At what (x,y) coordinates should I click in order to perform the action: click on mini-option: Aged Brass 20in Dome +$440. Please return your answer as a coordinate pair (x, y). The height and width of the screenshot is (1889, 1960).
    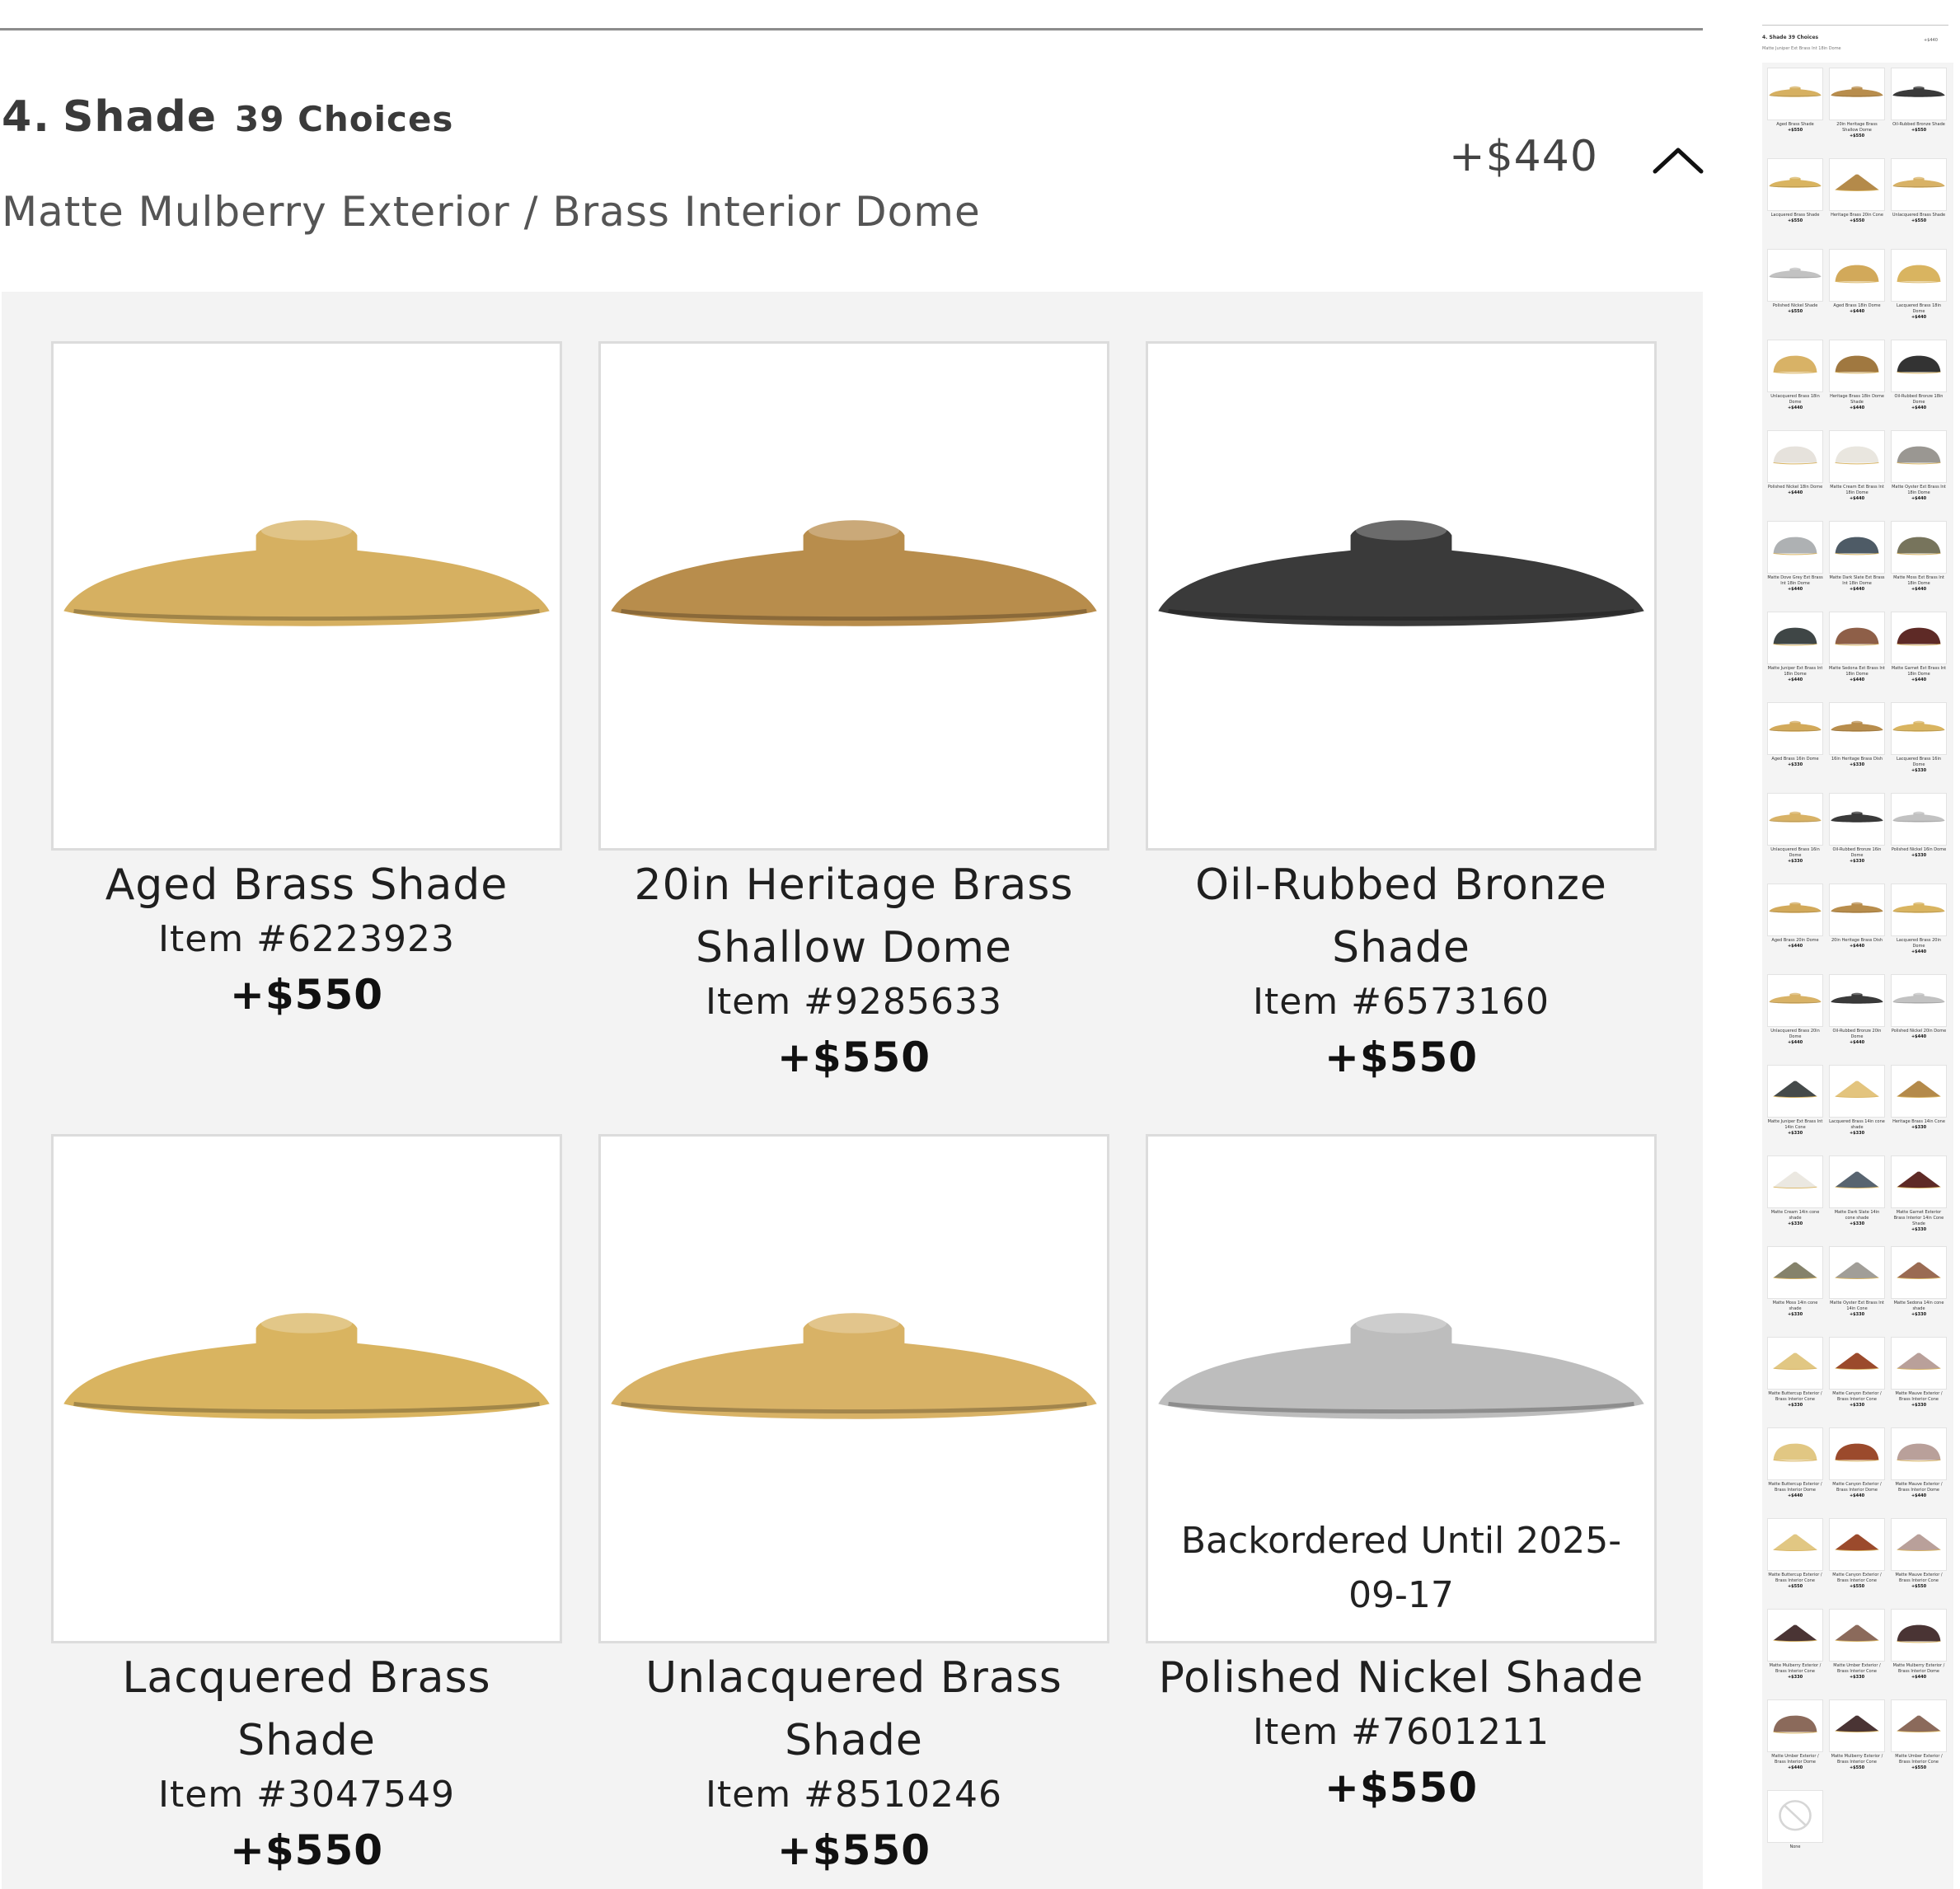
    Looking at the image, I should click on (1795, 927).